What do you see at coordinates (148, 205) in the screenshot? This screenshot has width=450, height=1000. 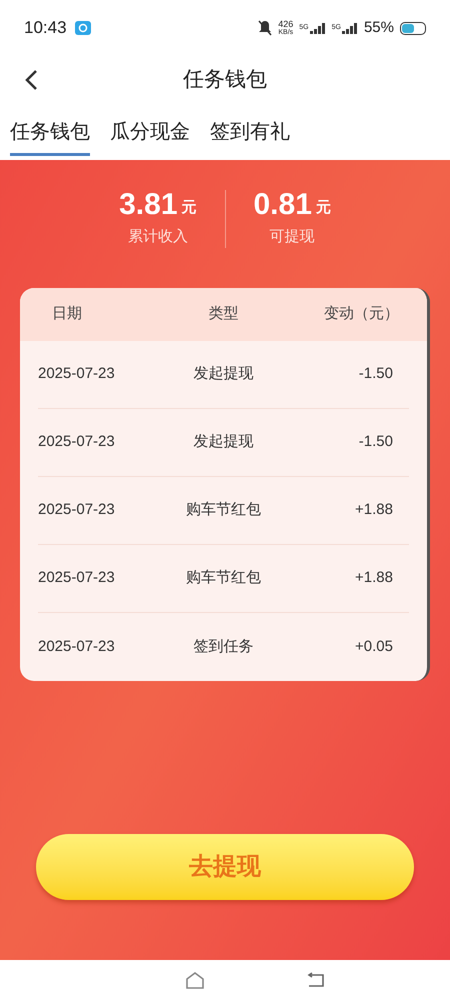 I see `stat-value: 3.81` at bounding box center [148, 205].